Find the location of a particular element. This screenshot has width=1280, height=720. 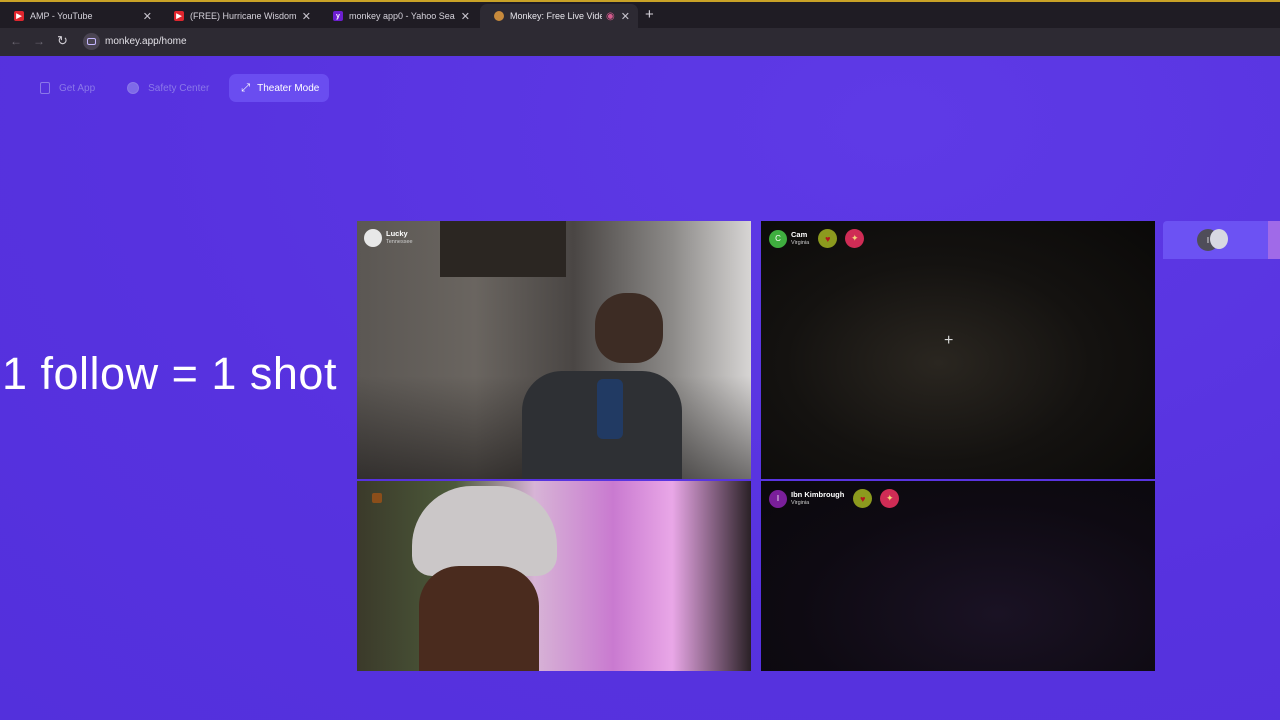

avatar is located at coordinates (373, 238).